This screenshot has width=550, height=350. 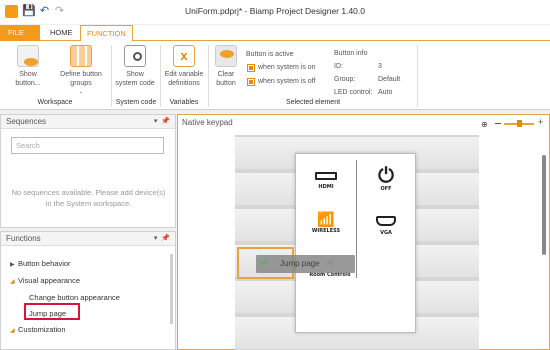 I want to click on group-selected-element: Selected element, so click(x=313, y=102).